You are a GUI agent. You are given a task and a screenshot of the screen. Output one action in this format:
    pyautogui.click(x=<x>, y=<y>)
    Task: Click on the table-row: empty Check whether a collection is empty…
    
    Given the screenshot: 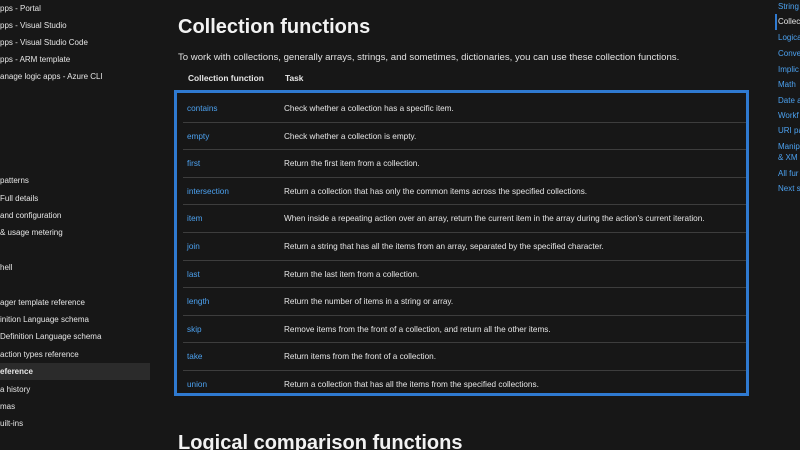 What is the action you would take?
    pyautogui.click(x=464, y=137)
    